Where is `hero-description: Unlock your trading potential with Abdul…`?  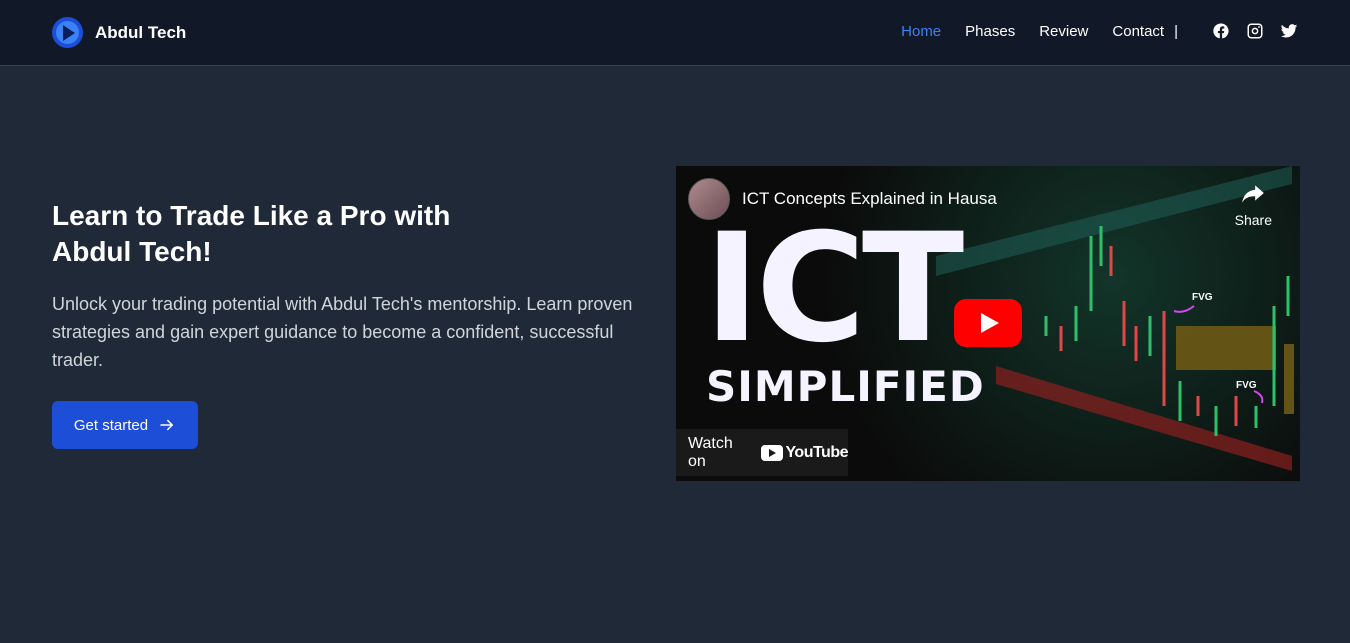
hero-description: Unlock your trading potential with Abdul… is located at coordinates (342, 332).